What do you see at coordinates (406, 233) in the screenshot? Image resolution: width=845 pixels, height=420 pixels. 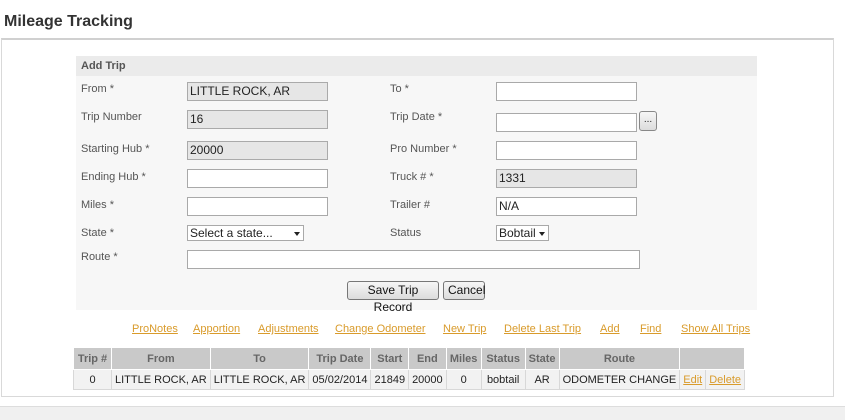 I see `status-label: Status` at bounding box center [406, 233].